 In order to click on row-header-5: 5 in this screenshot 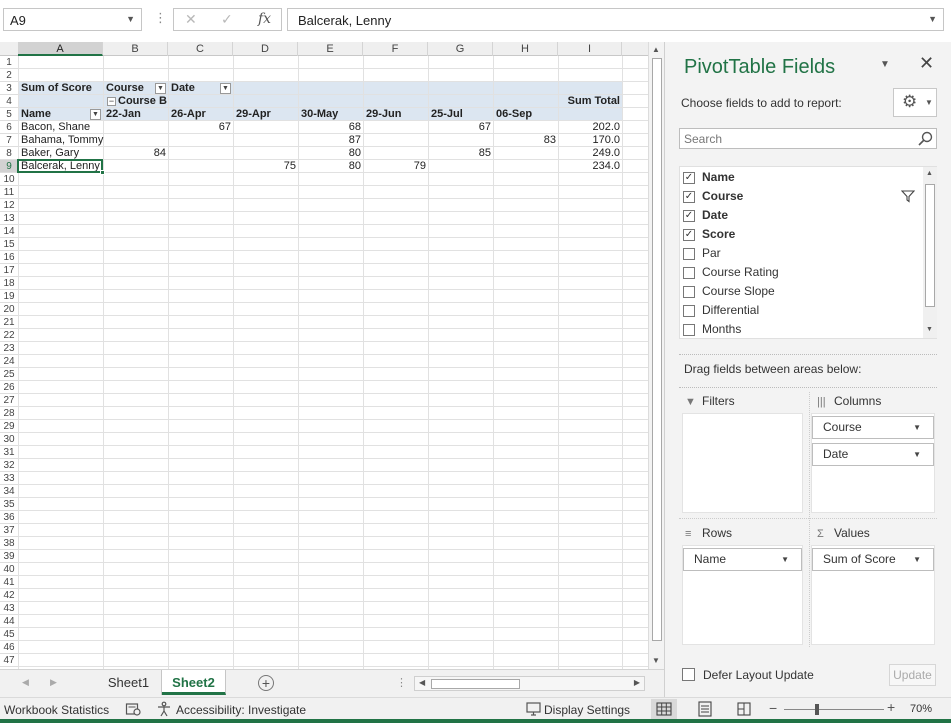, I will do `click(9, 114)`.